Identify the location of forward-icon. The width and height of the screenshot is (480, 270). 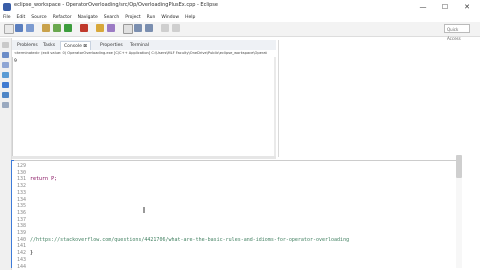
(176, 28).